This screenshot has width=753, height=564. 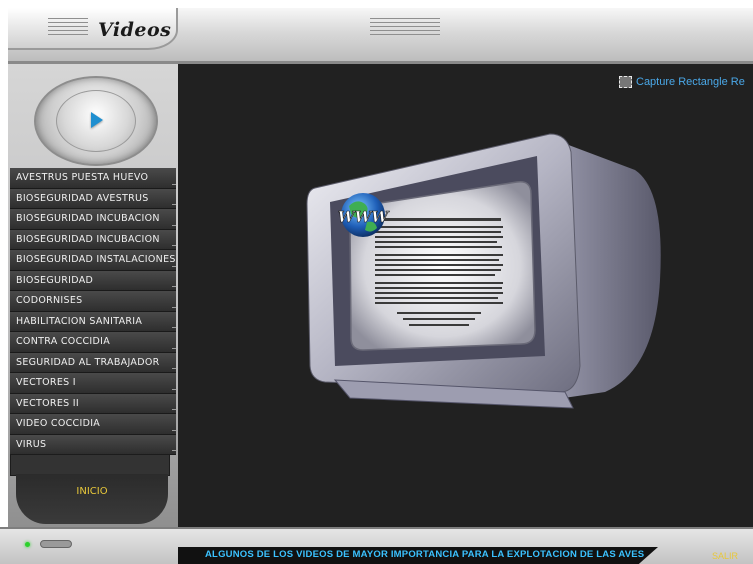 I want to click on video-item-seguridad-al-trabajador: SEGURIDAD AL TRABAJADOR, so click(x=93, y=362).